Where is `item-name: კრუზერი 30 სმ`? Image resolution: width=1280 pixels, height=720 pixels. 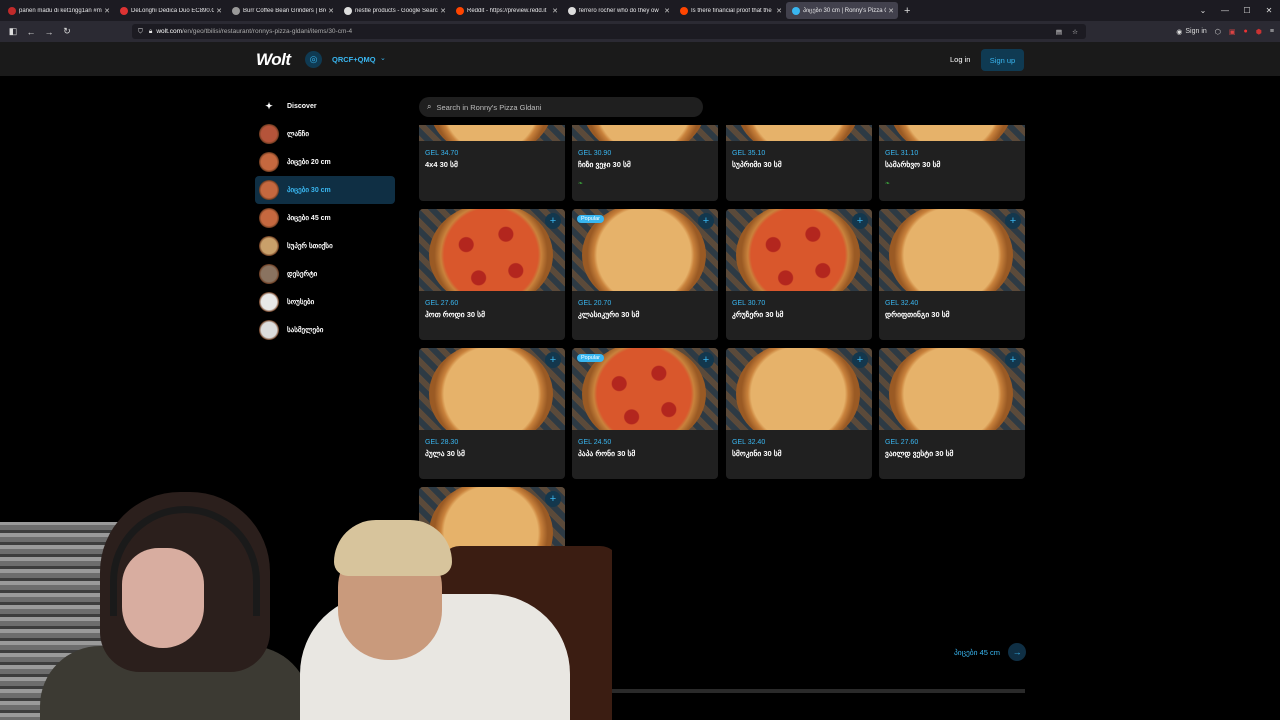
item-name: კრუზერი 30 სმ is located at coordinates (758, 314).